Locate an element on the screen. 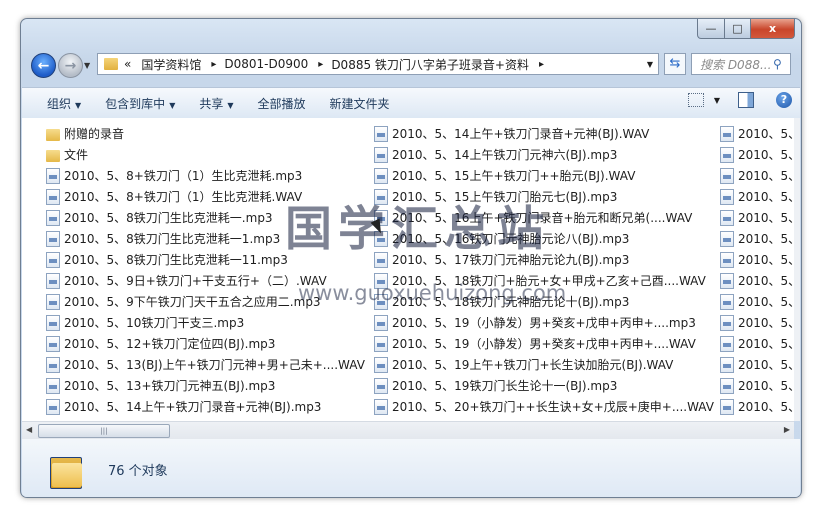 The height and width of the screenshot is (517, 821). new-folder-button: 新建文件夹 is located at coordinates (360, 103).